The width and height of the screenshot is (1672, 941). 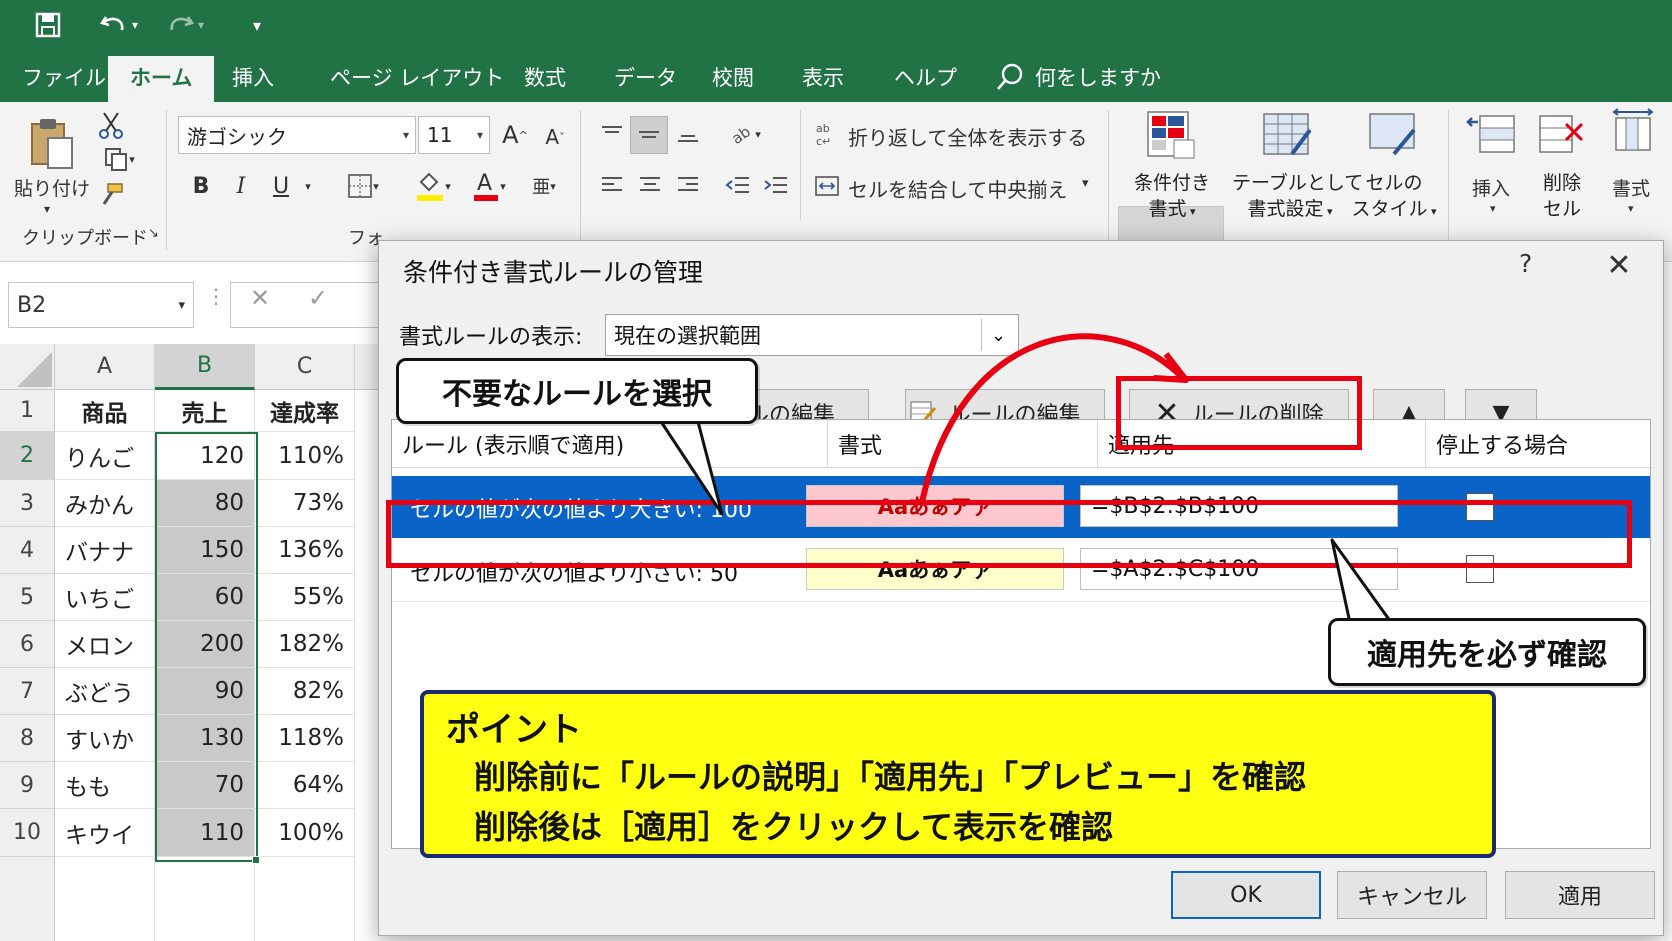 What do you see at coordinates (514, 730) in the screenshot?
I see `point-title: ポイント` at bounding box center [514, 730].